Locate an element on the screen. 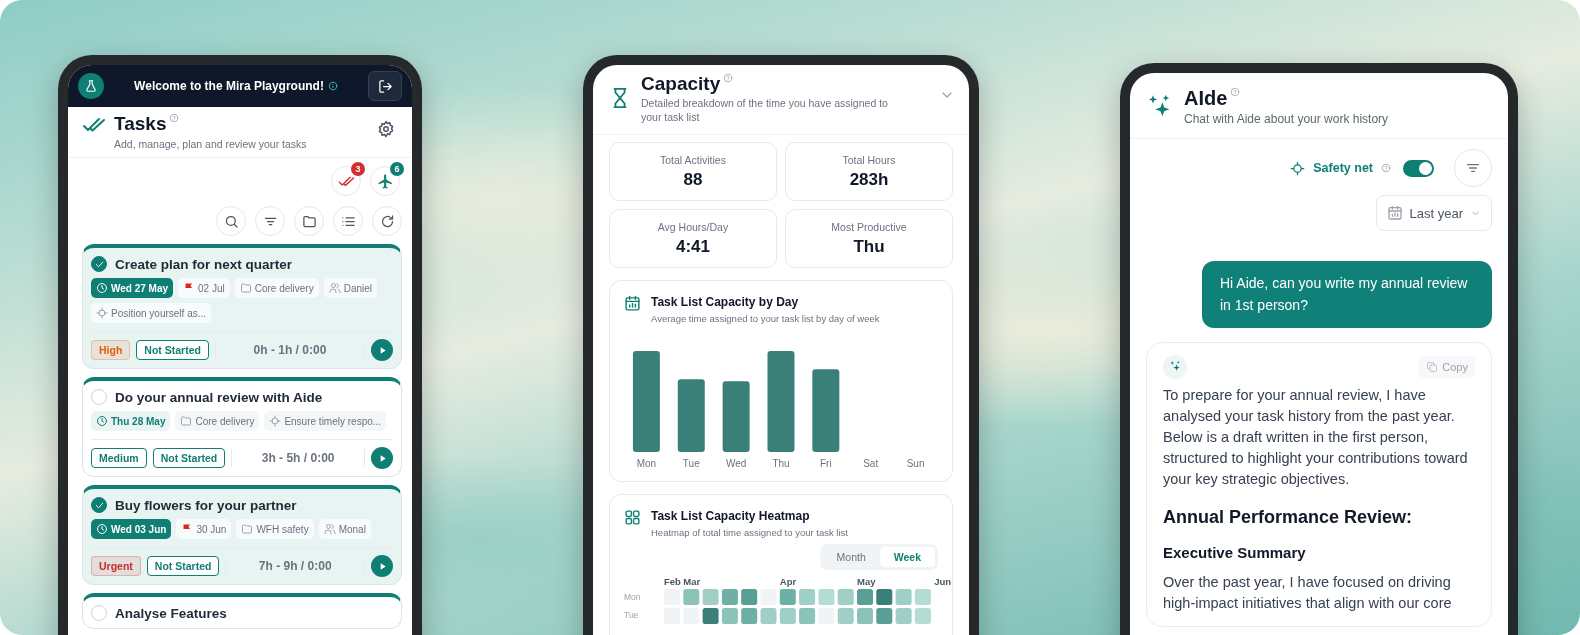 This screenshot has width=1580, height=635. reply-paragraph: To prepare for your annual review, I have analysed your task history from the past year. Below is a draft written in the first person, structured to highlight your contributions toward your key strategic objectives. is located at coordinates (1316, 437).